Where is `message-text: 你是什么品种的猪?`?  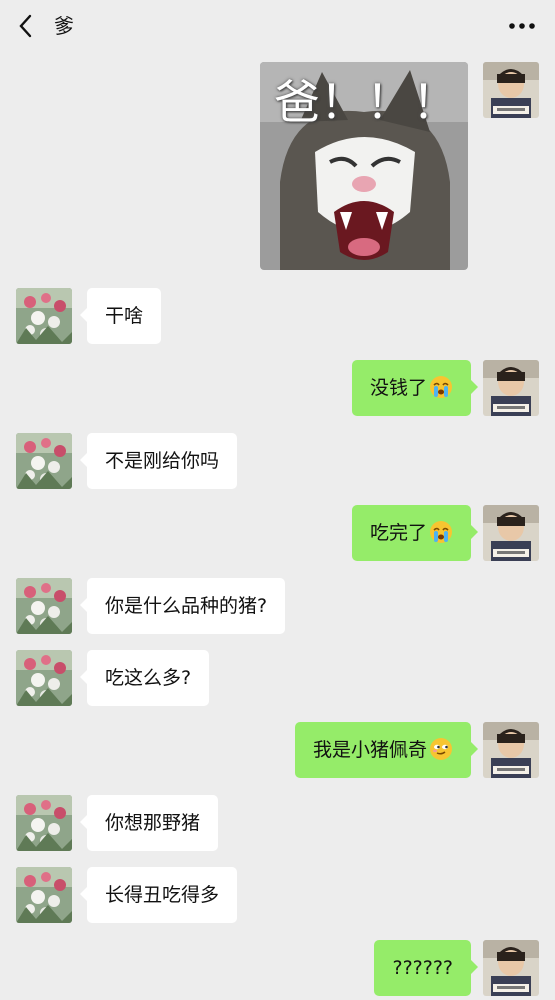
message-text: 你是什么品种的猪? is located at coordinates (186, 606).